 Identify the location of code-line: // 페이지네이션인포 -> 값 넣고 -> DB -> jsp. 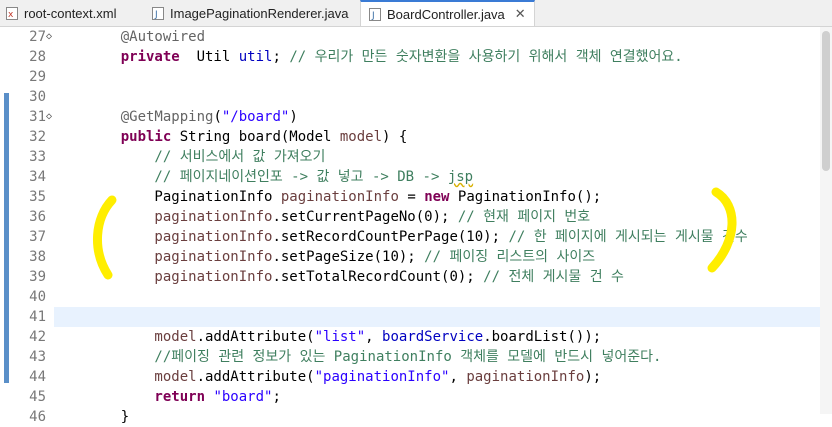
(280, 177).